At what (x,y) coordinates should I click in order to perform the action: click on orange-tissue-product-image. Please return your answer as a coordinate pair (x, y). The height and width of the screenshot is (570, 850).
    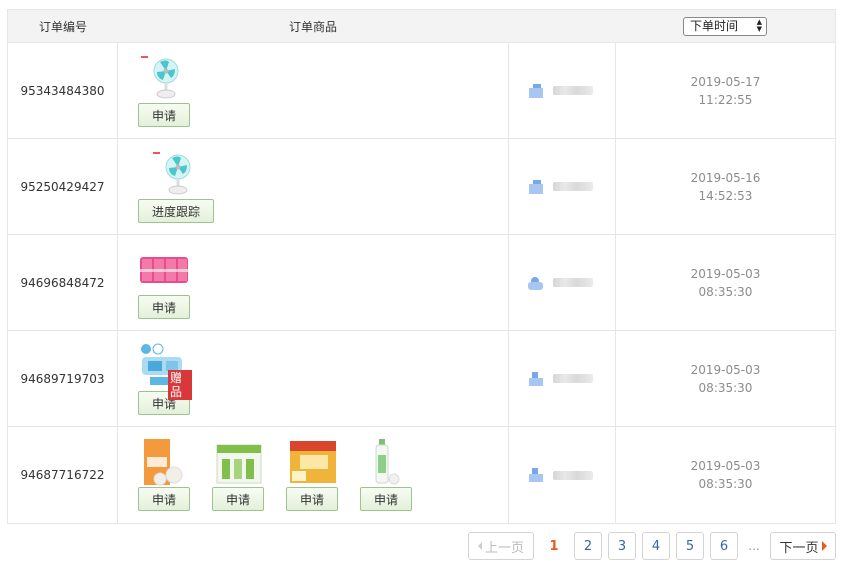
    Looking at the image, I should click on (165, 462).